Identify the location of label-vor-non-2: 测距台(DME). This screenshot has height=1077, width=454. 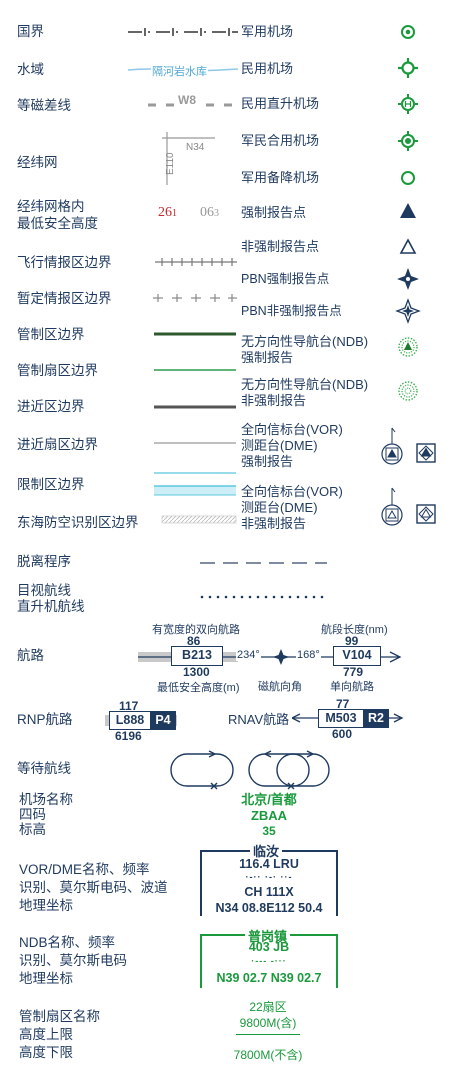
(279, 507).